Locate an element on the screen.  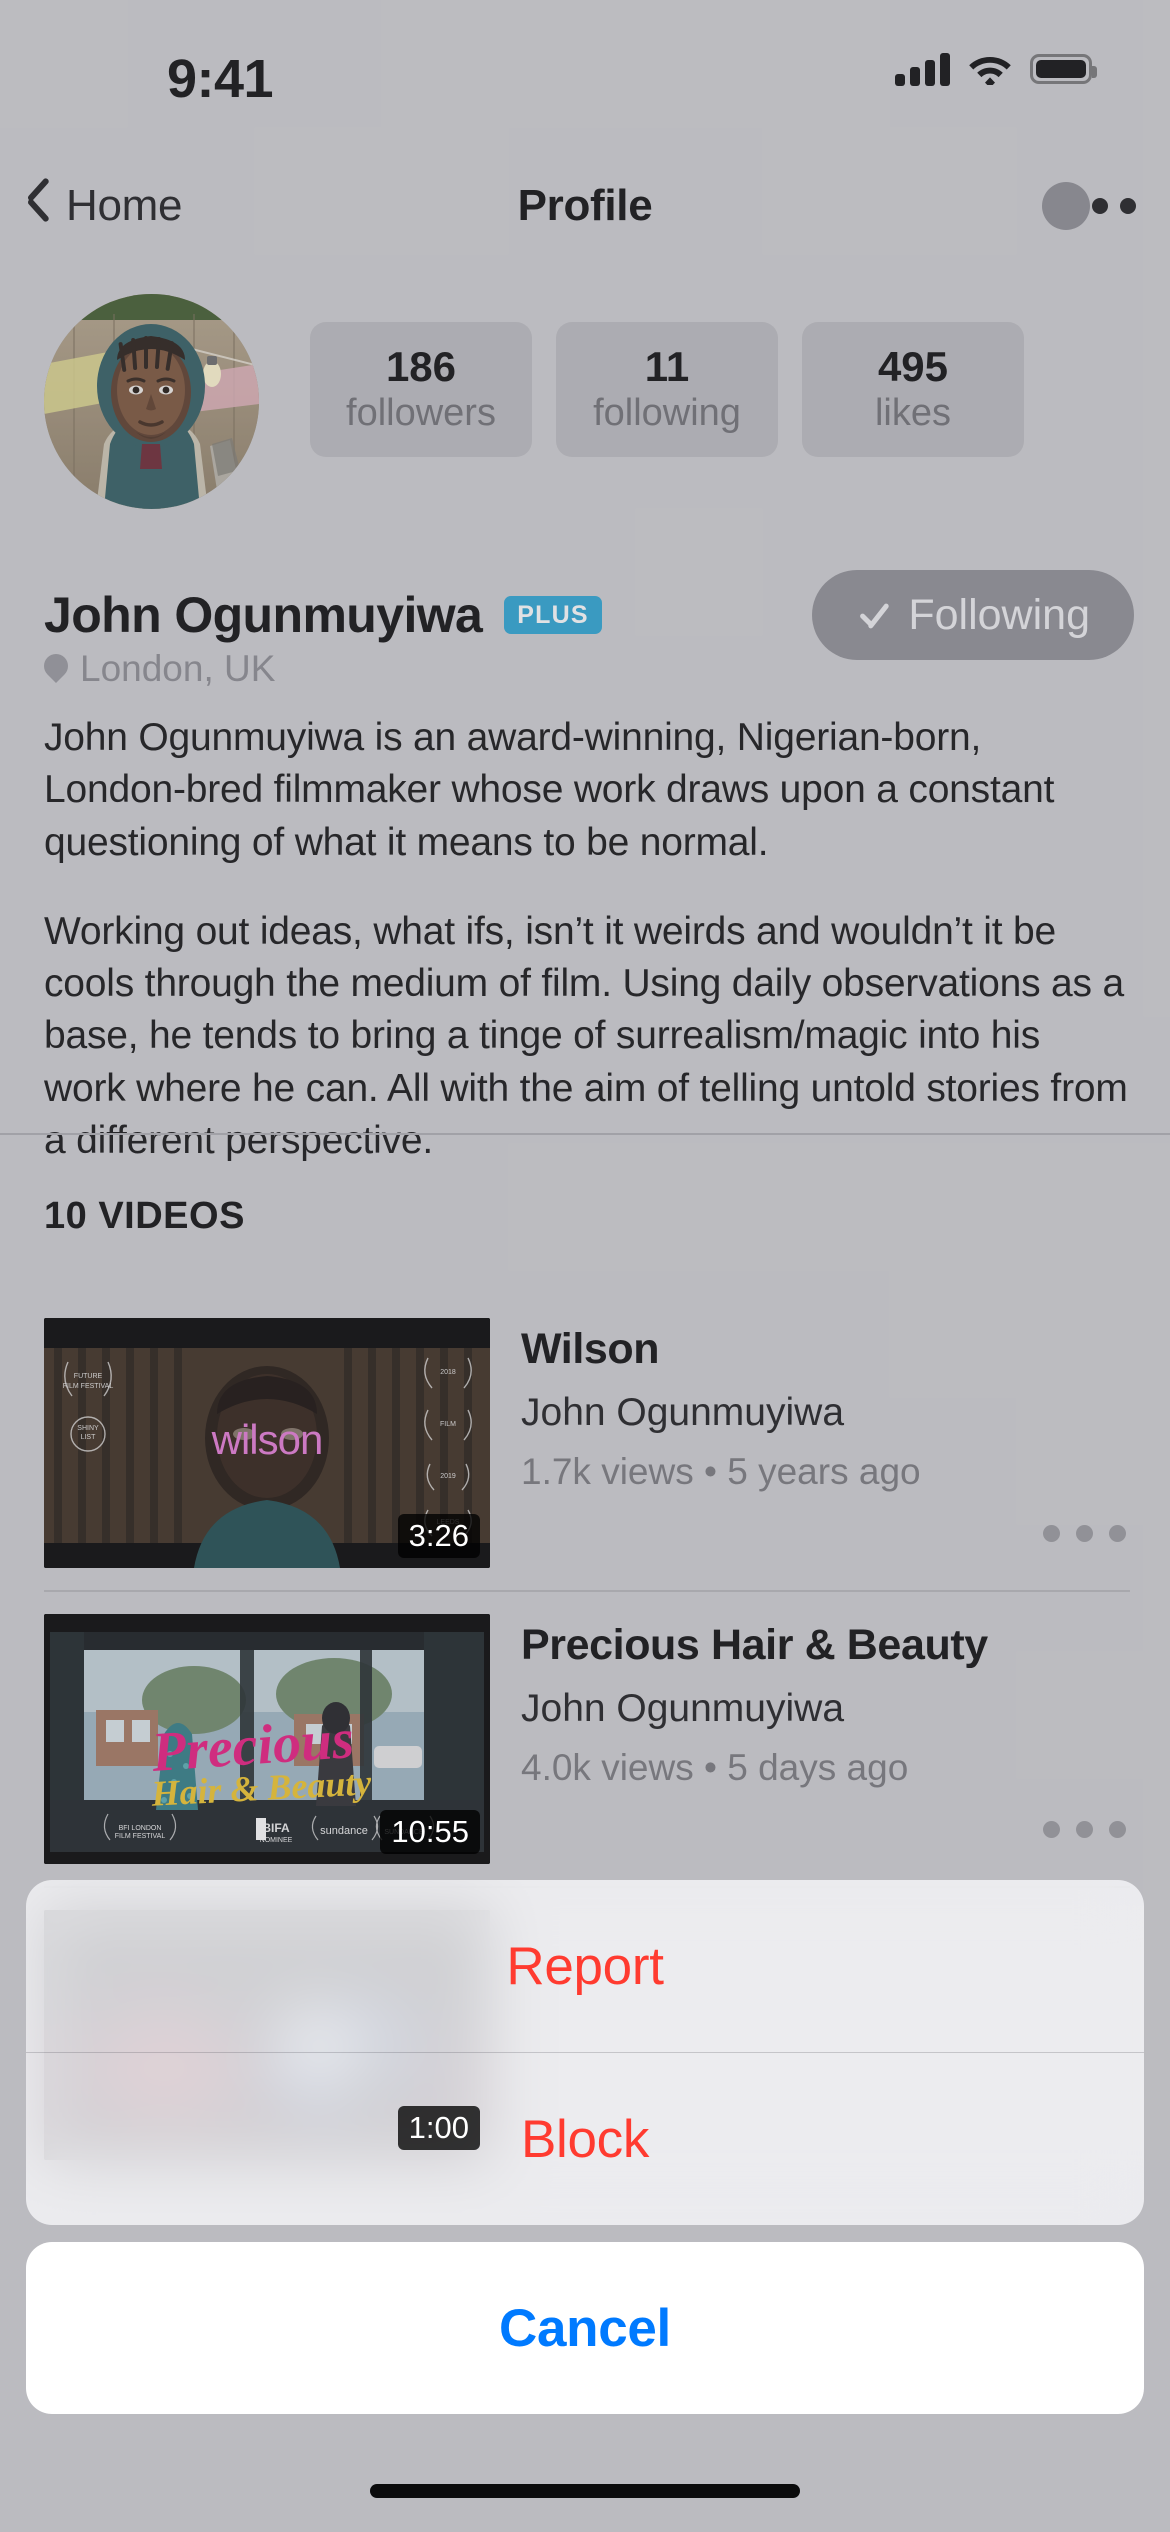
stat-likes: 495 likes is located at coordinates (913, 389).